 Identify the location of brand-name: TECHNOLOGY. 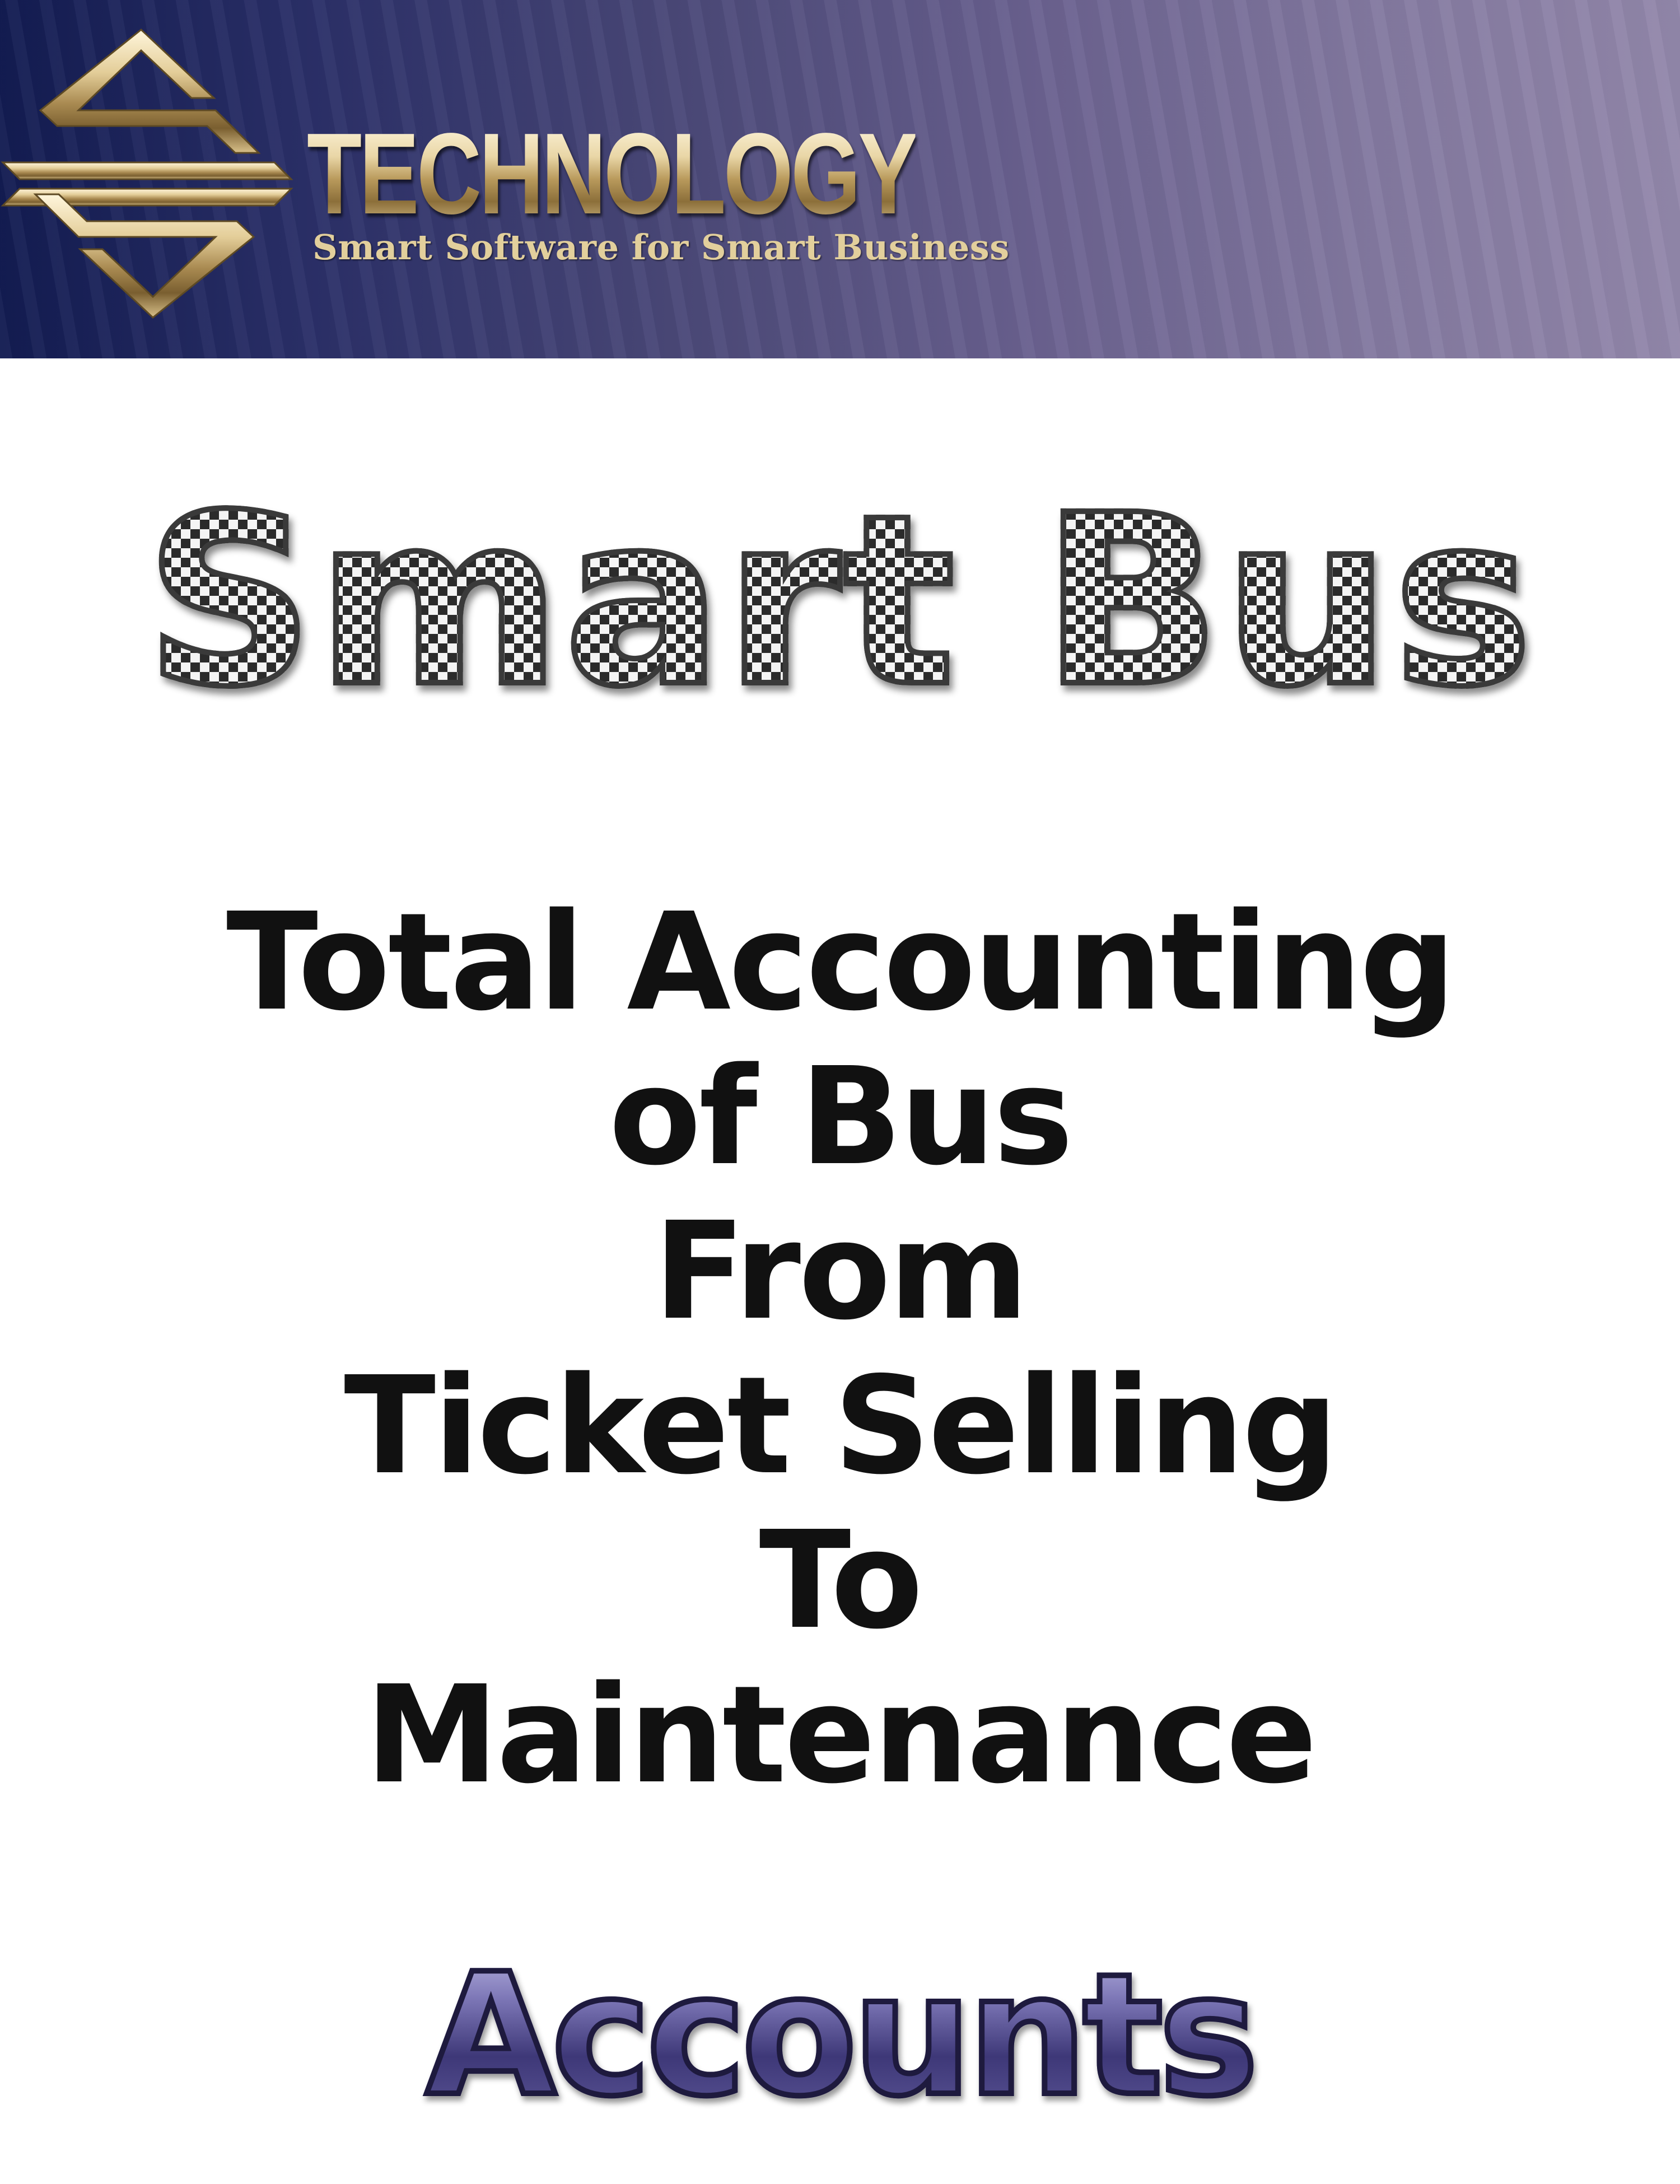
(613, 174).